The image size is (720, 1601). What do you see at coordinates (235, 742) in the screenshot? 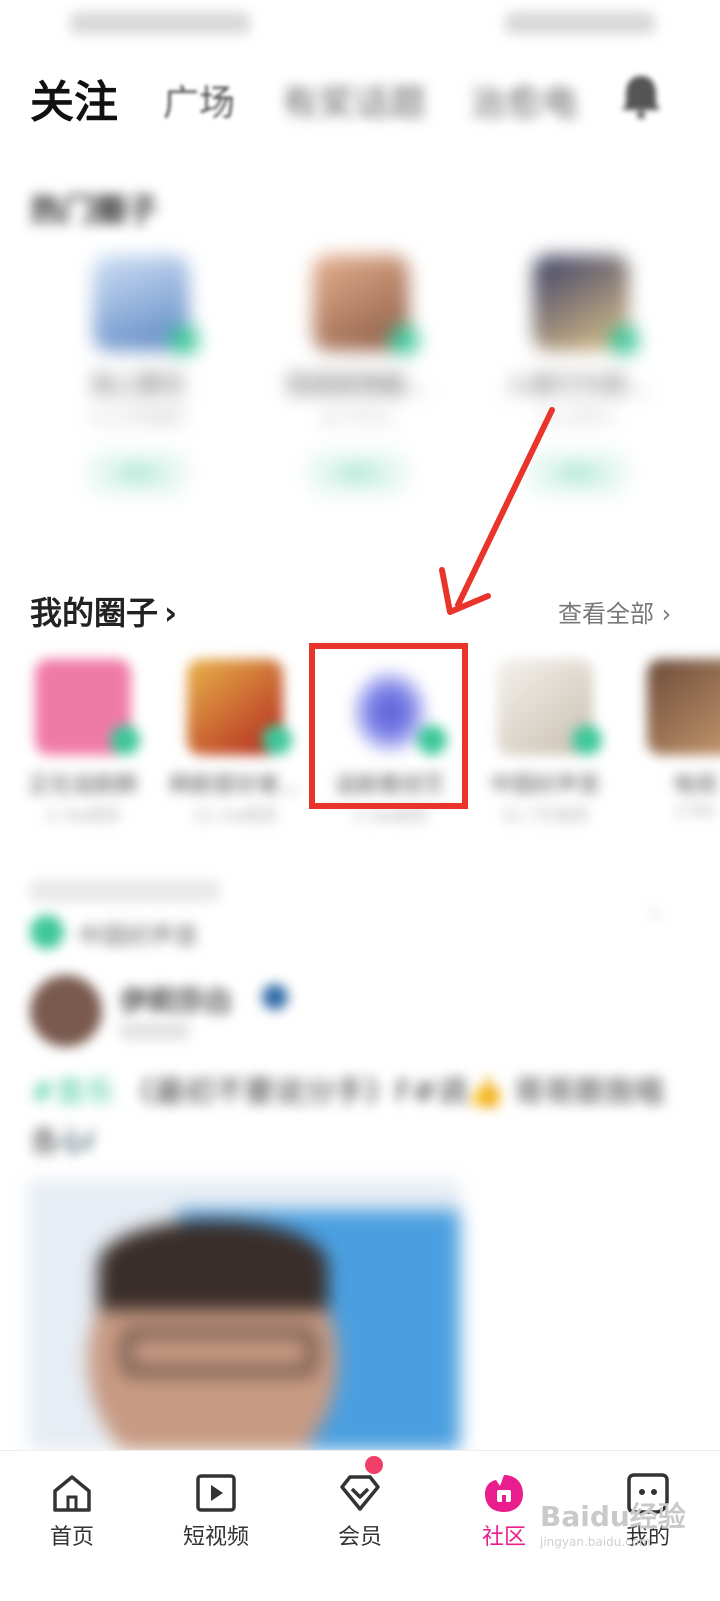
I see `my-circle-item: 韩剧爱好者... 12.1w成员` at bounding box center [235, 742].